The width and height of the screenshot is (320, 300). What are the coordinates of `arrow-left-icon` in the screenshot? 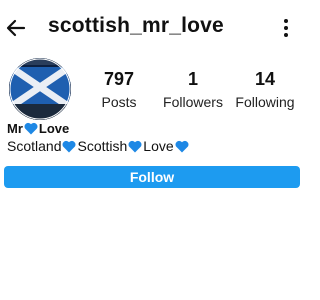 It's located at (16, 28).